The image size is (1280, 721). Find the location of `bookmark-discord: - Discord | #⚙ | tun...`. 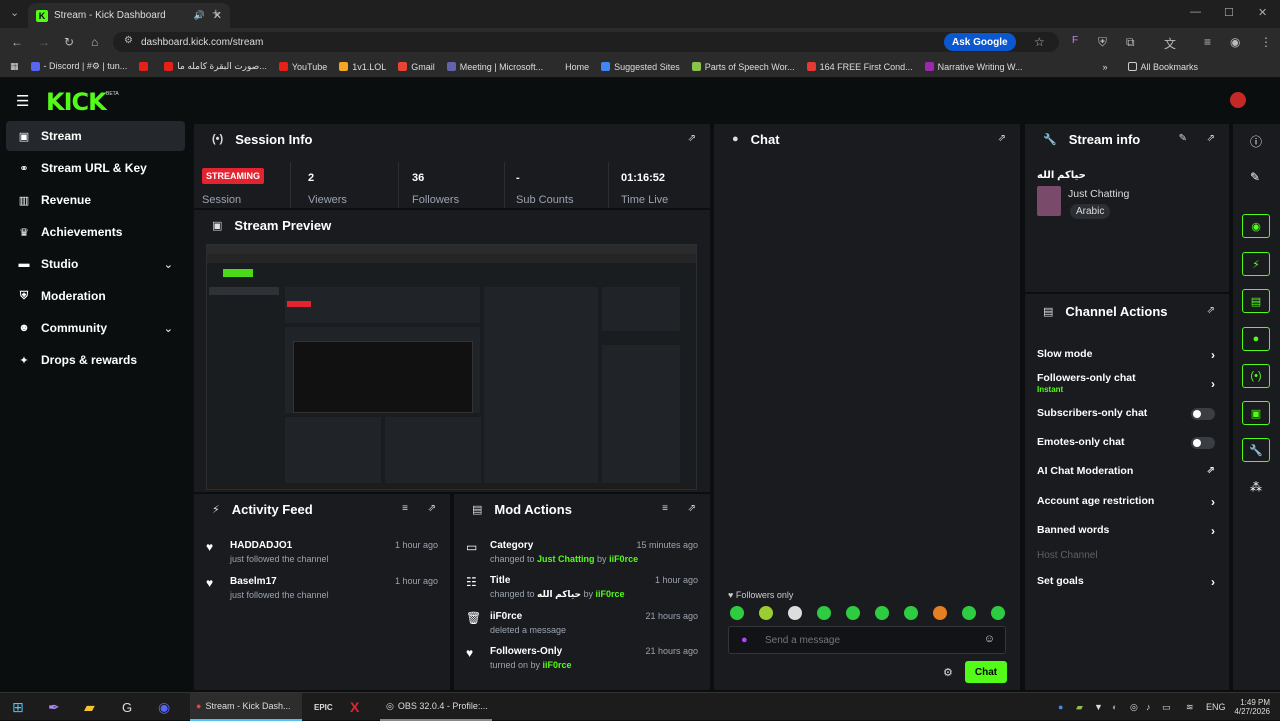

bookmark-discord: - Discord | #⚙ | tun... is located at coordinates (78, 66).